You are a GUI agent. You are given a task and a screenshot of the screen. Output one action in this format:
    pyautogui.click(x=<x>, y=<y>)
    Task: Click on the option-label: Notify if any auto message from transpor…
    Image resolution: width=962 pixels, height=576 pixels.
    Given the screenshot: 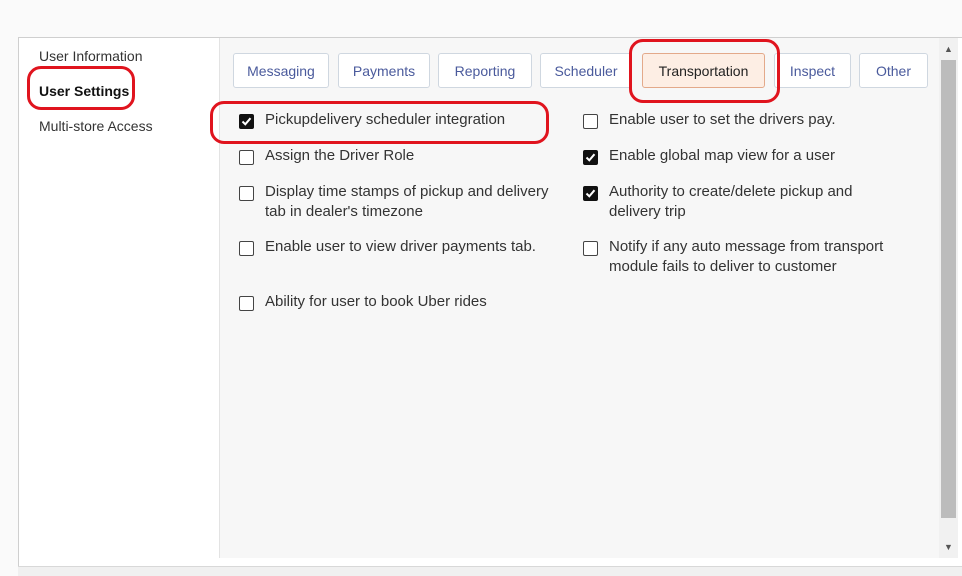 What is the action you would take?
    pyautogui.click(x=746, y=246)
    